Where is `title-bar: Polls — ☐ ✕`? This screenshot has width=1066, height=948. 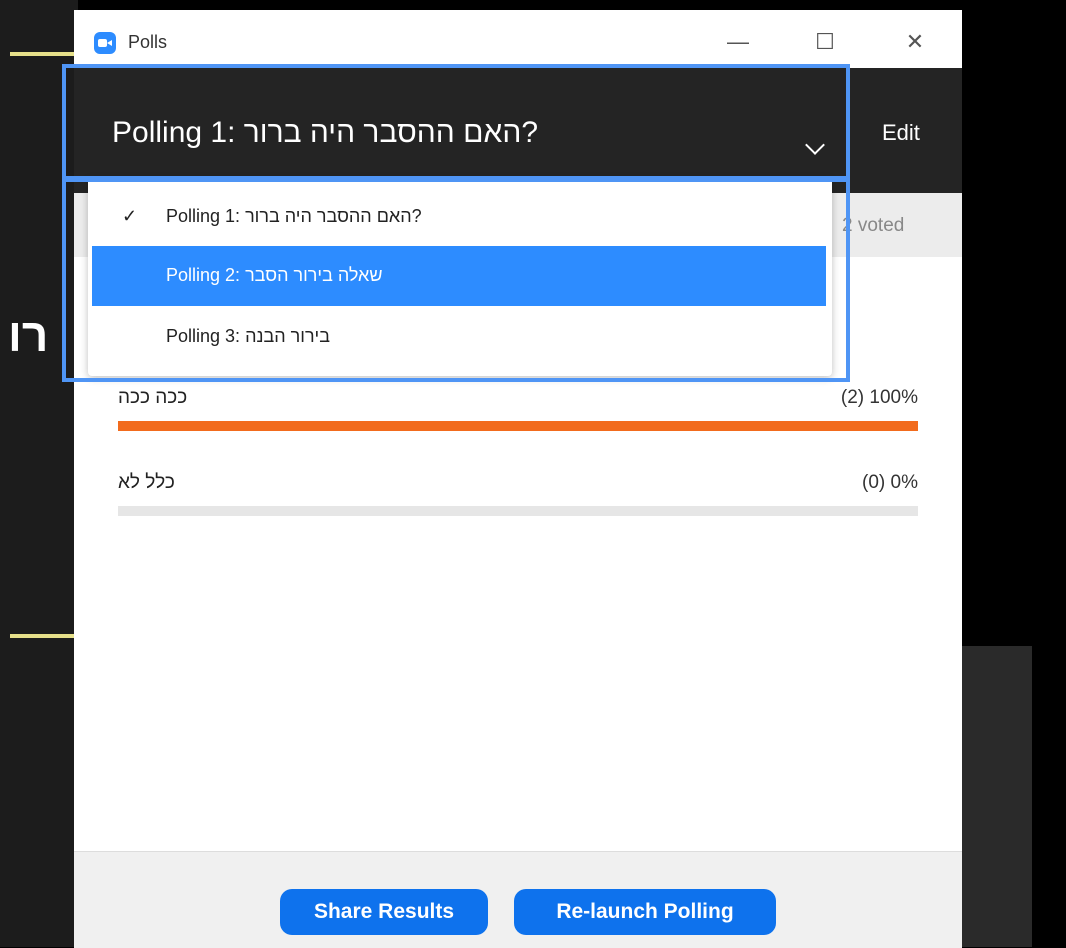 title-bar: Polls — ☐ ✕ is located at coordinates (518, 39).